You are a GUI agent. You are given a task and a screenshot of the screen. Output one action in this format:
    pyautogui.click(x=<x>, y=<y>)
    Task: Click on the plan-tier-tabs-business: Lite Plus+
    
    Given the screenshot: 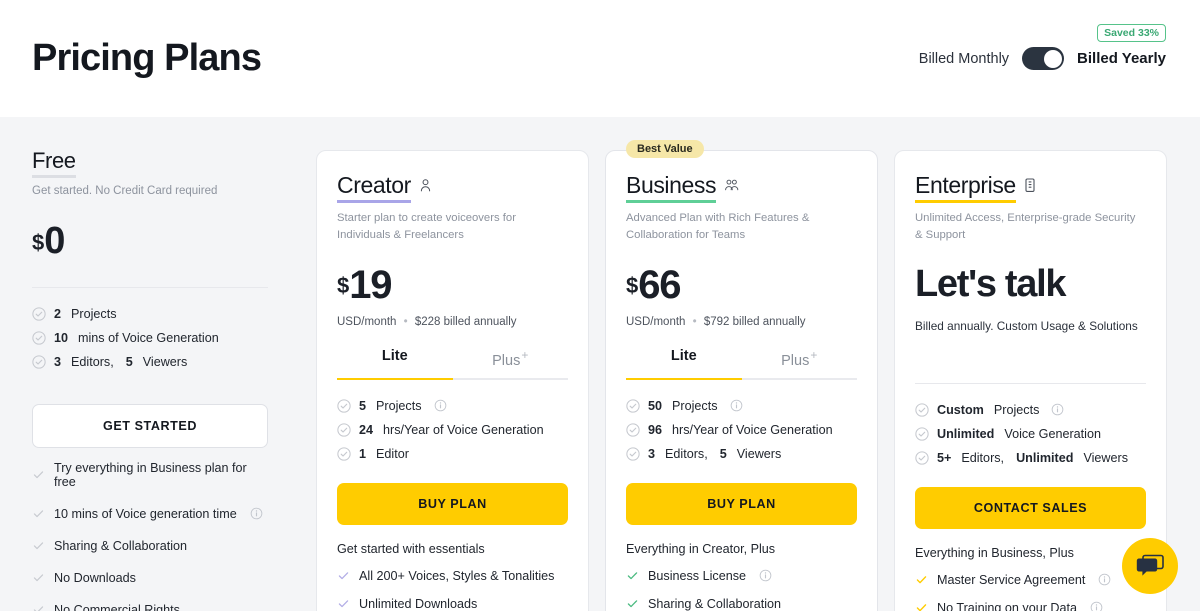 What is the action you would take?
    pyautogui.click(x=741, y=363)
    